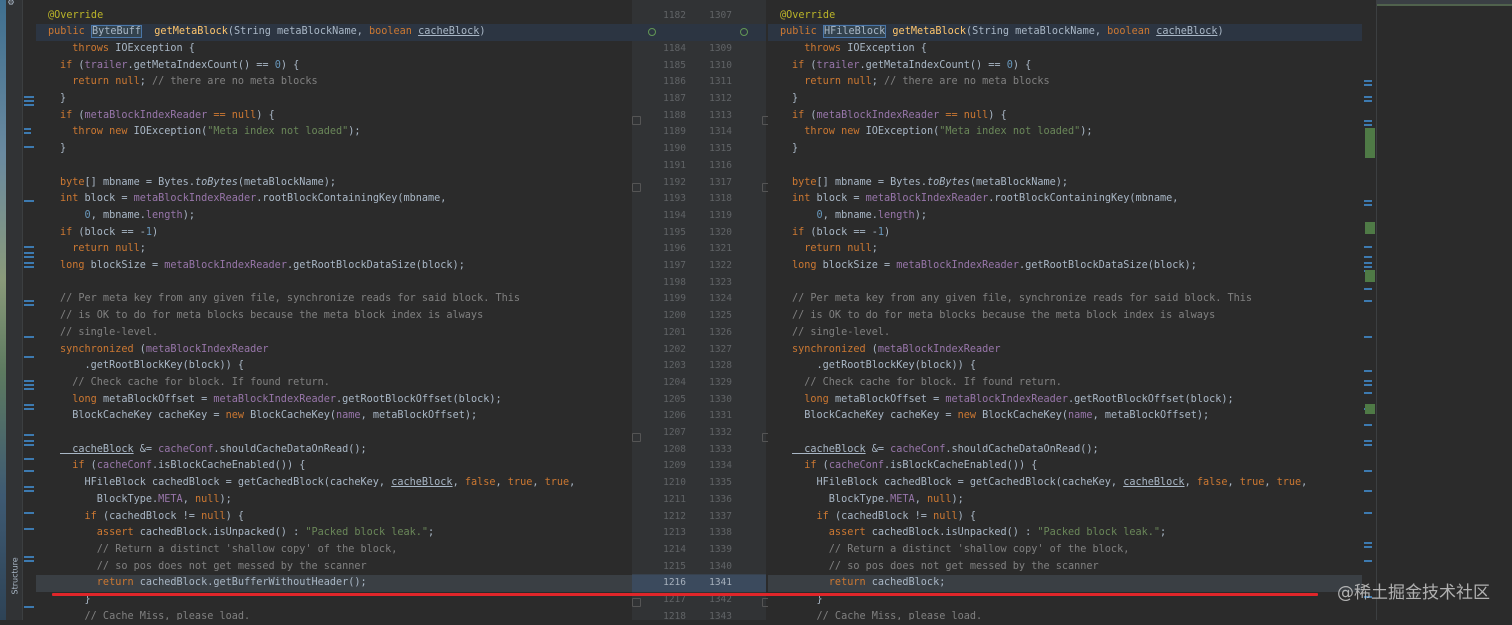 This screenshot has height=625, width=1512. What do you see at coordinates (1065, 216) in the screenshot?
I see `right-code-line: 0, mbname.length);` at bounding box center [1065, 216].